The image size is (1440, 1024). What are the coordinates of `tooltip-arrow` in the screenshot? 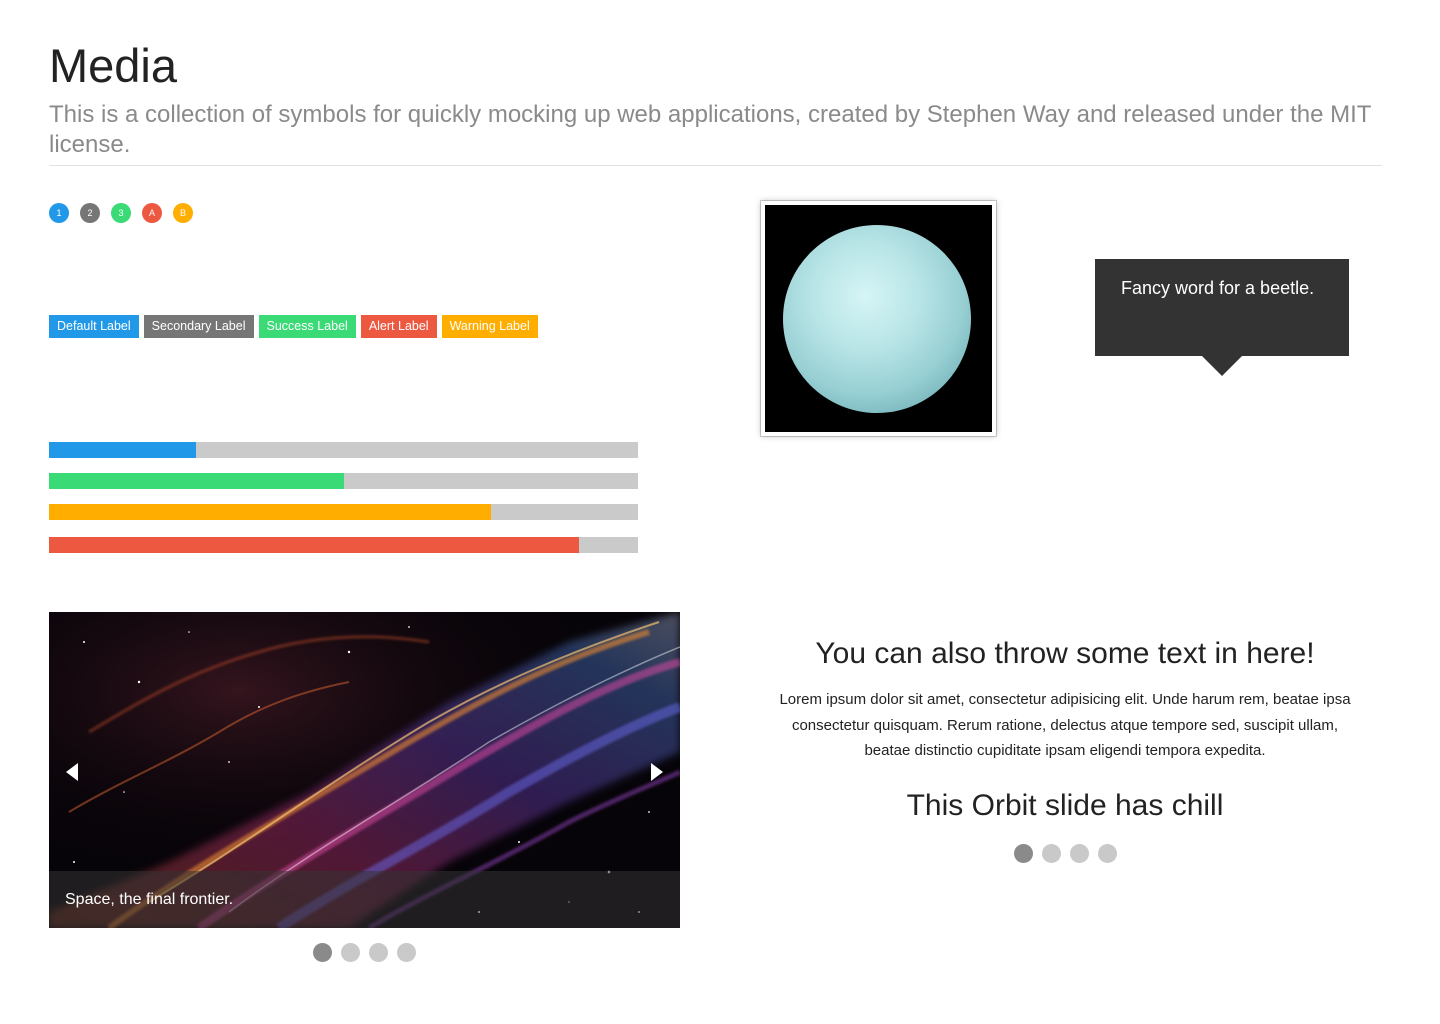 It's located at (1222, 366).